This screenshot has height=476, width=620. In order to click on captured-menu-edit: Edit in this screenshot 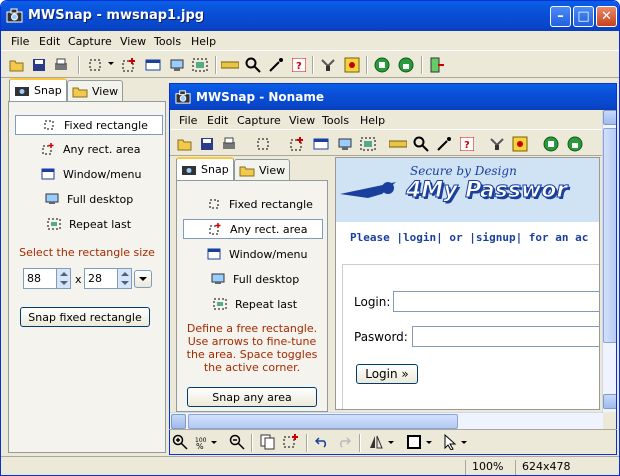, I will do `click(218, 120)`.